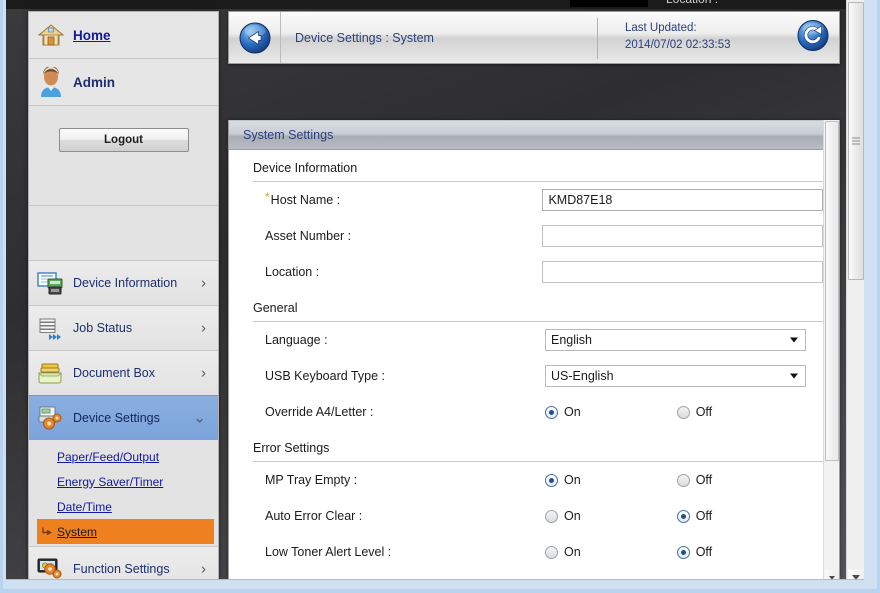  I want to click on cutoff-top-strip: Location :, so click(435, 4).